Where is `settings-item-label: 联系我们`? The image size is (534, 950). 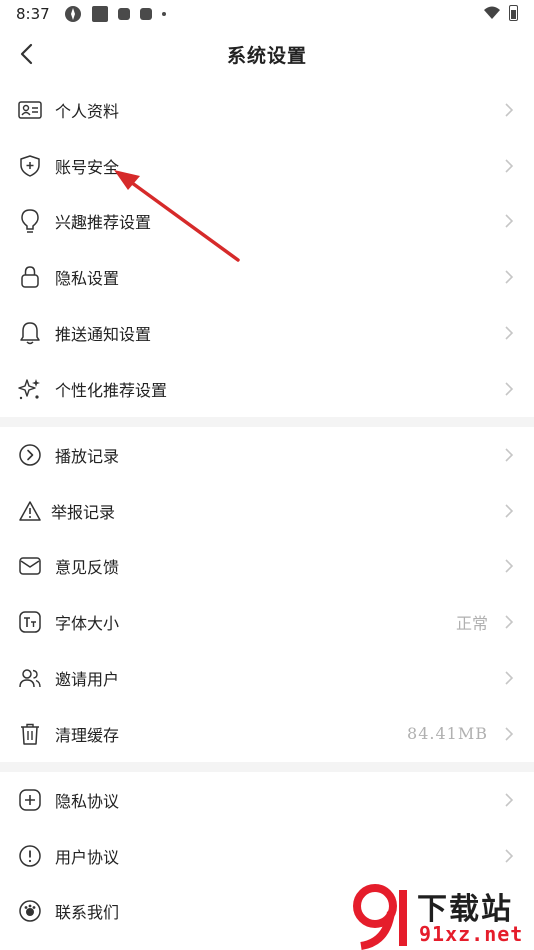 settings-item-label: 联系我们 is located at coordinates (87, 913).